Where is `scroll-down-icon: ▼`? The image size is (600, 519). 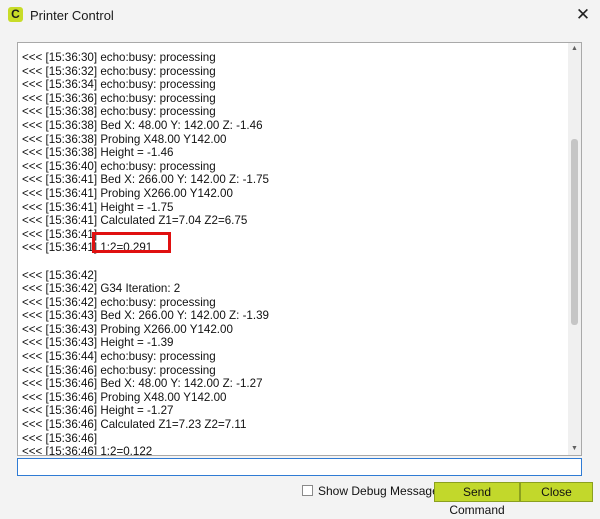 scroll-down-icon: ▼ is located at coordinates (574, 449).